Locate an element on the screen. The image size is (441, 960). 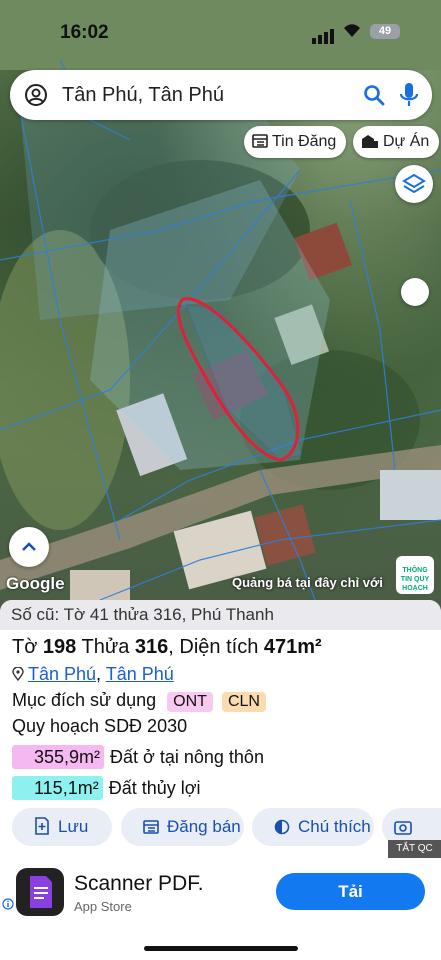
layers-button is located at coordinates (414, 184).